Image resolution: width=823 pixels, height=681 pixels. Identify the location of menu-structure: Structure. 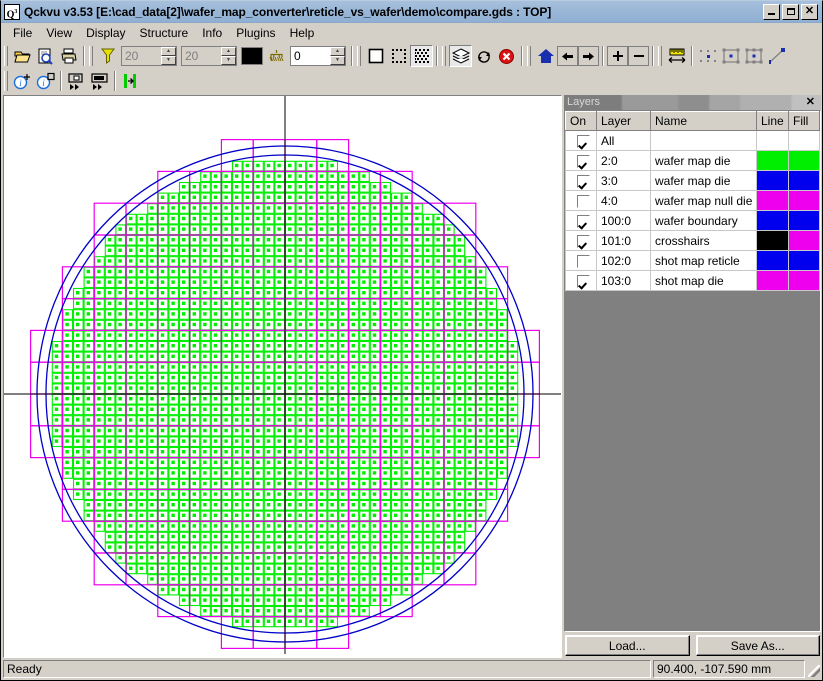
(164, 33).